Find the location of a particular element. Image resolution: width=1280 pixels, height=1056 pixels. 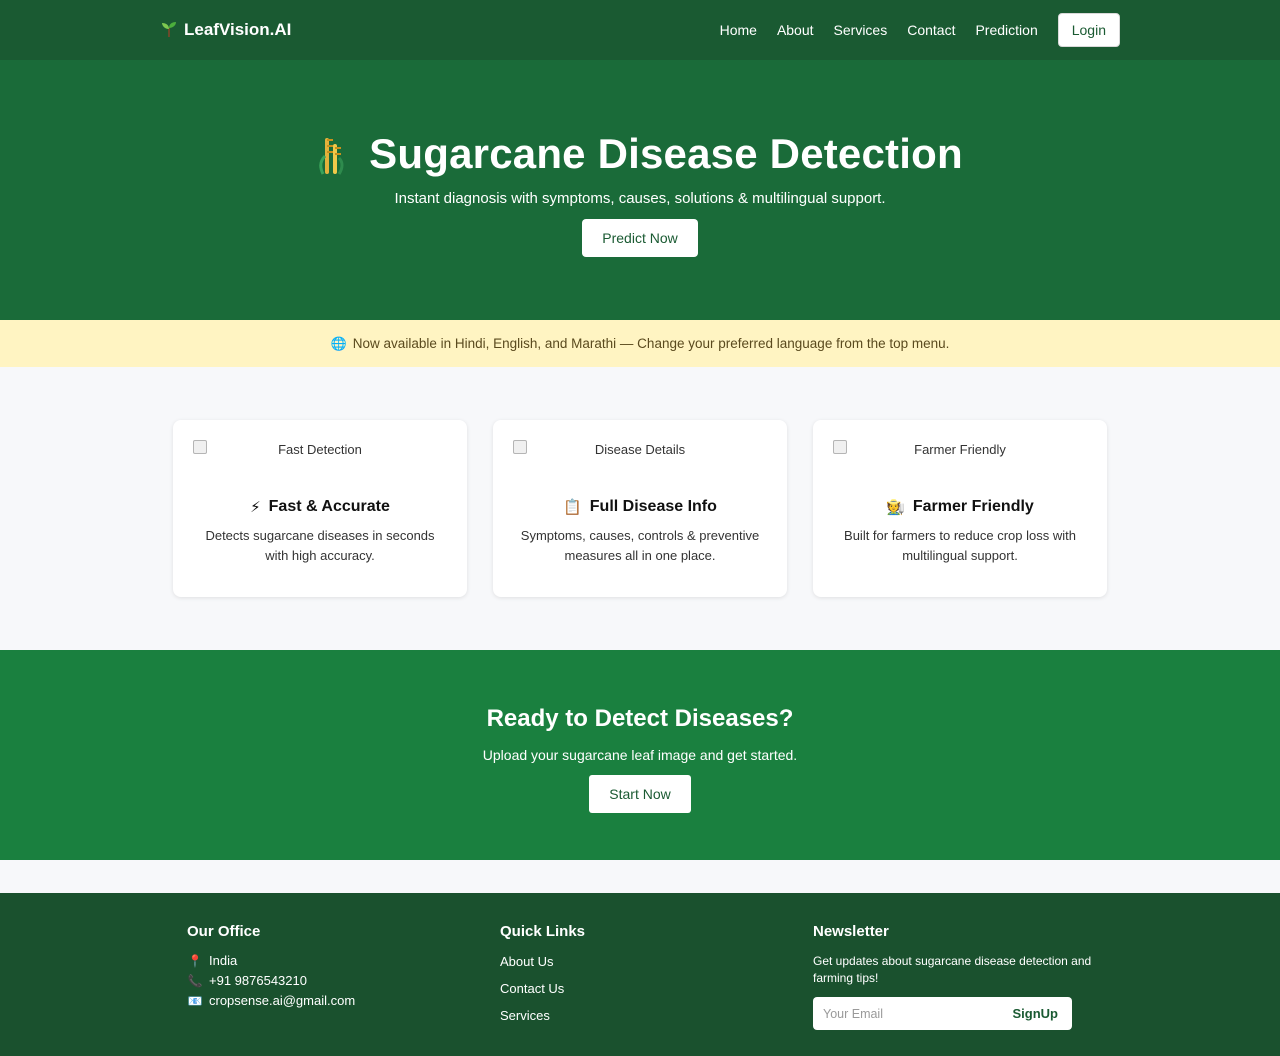

feature-image-alt: Disease Details is located at coordinates (640, 449).